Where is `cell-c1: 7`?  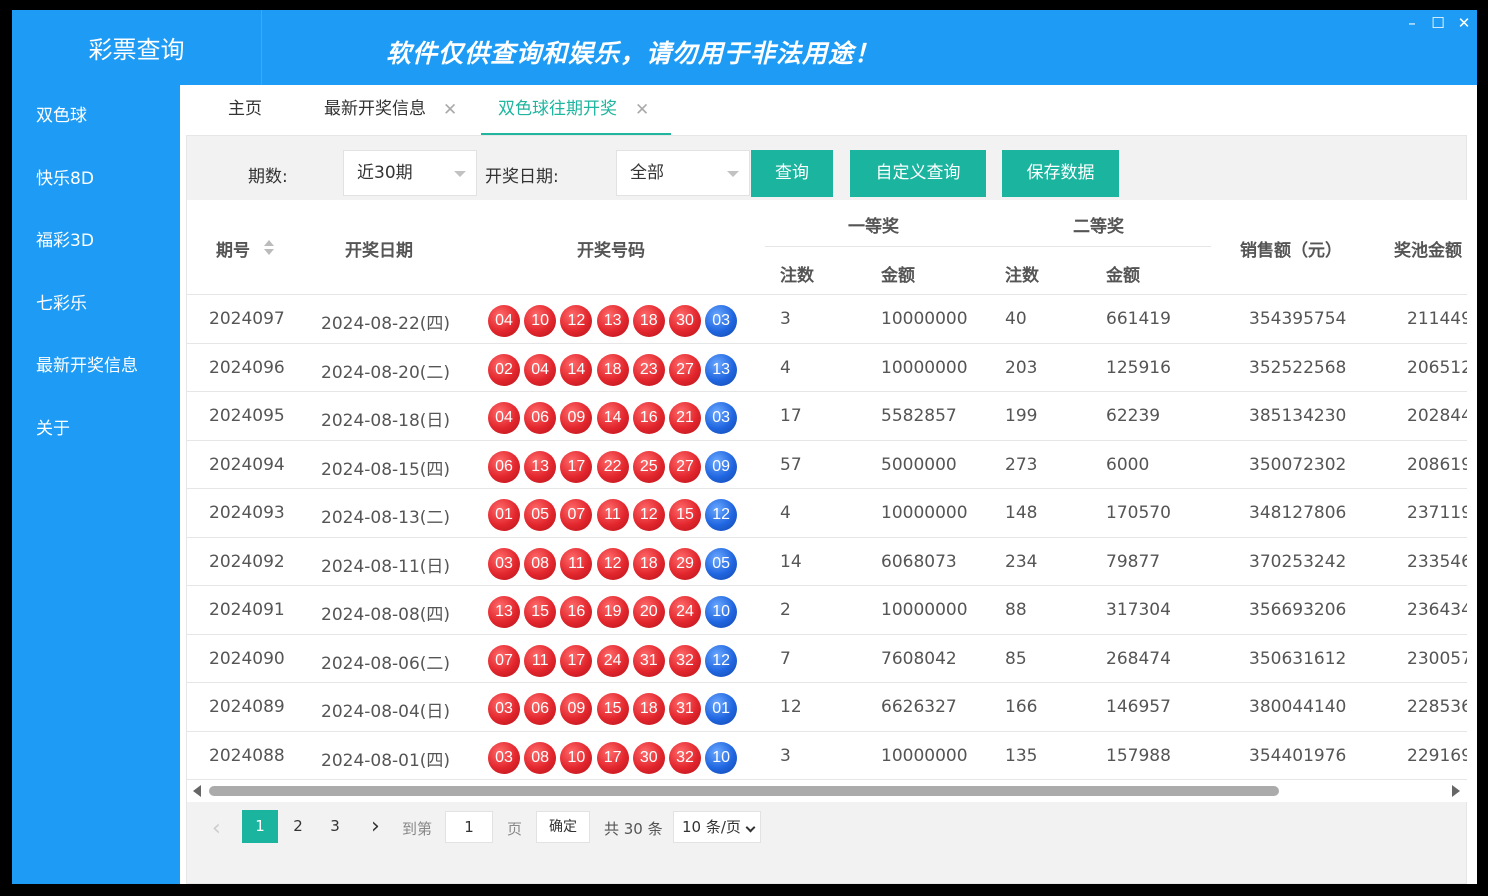 cell-c1: 7 is located at coordinates (785, 658).